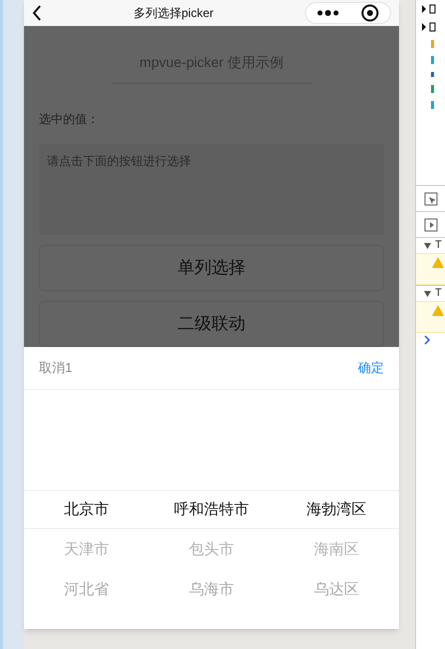  I want to click on picker-option: 天津市, so click(86, 550).